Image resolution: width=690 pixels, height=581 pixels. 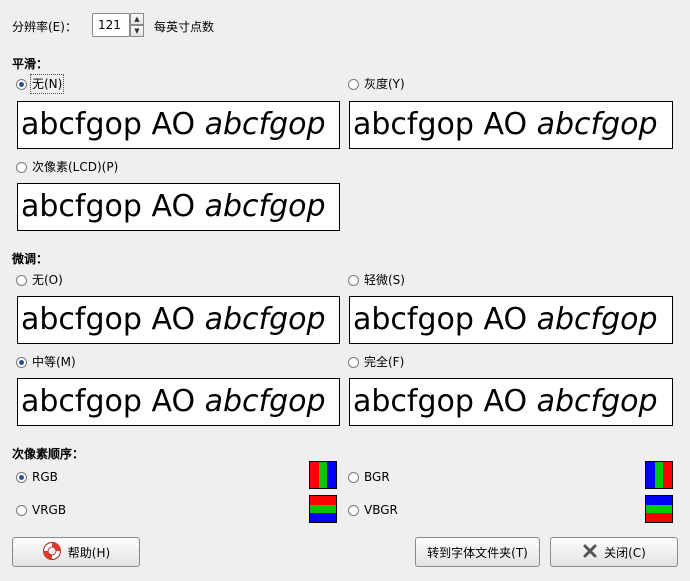 I want to click on smoothing-none-radio: 无(N), so click(x=40, y=84).